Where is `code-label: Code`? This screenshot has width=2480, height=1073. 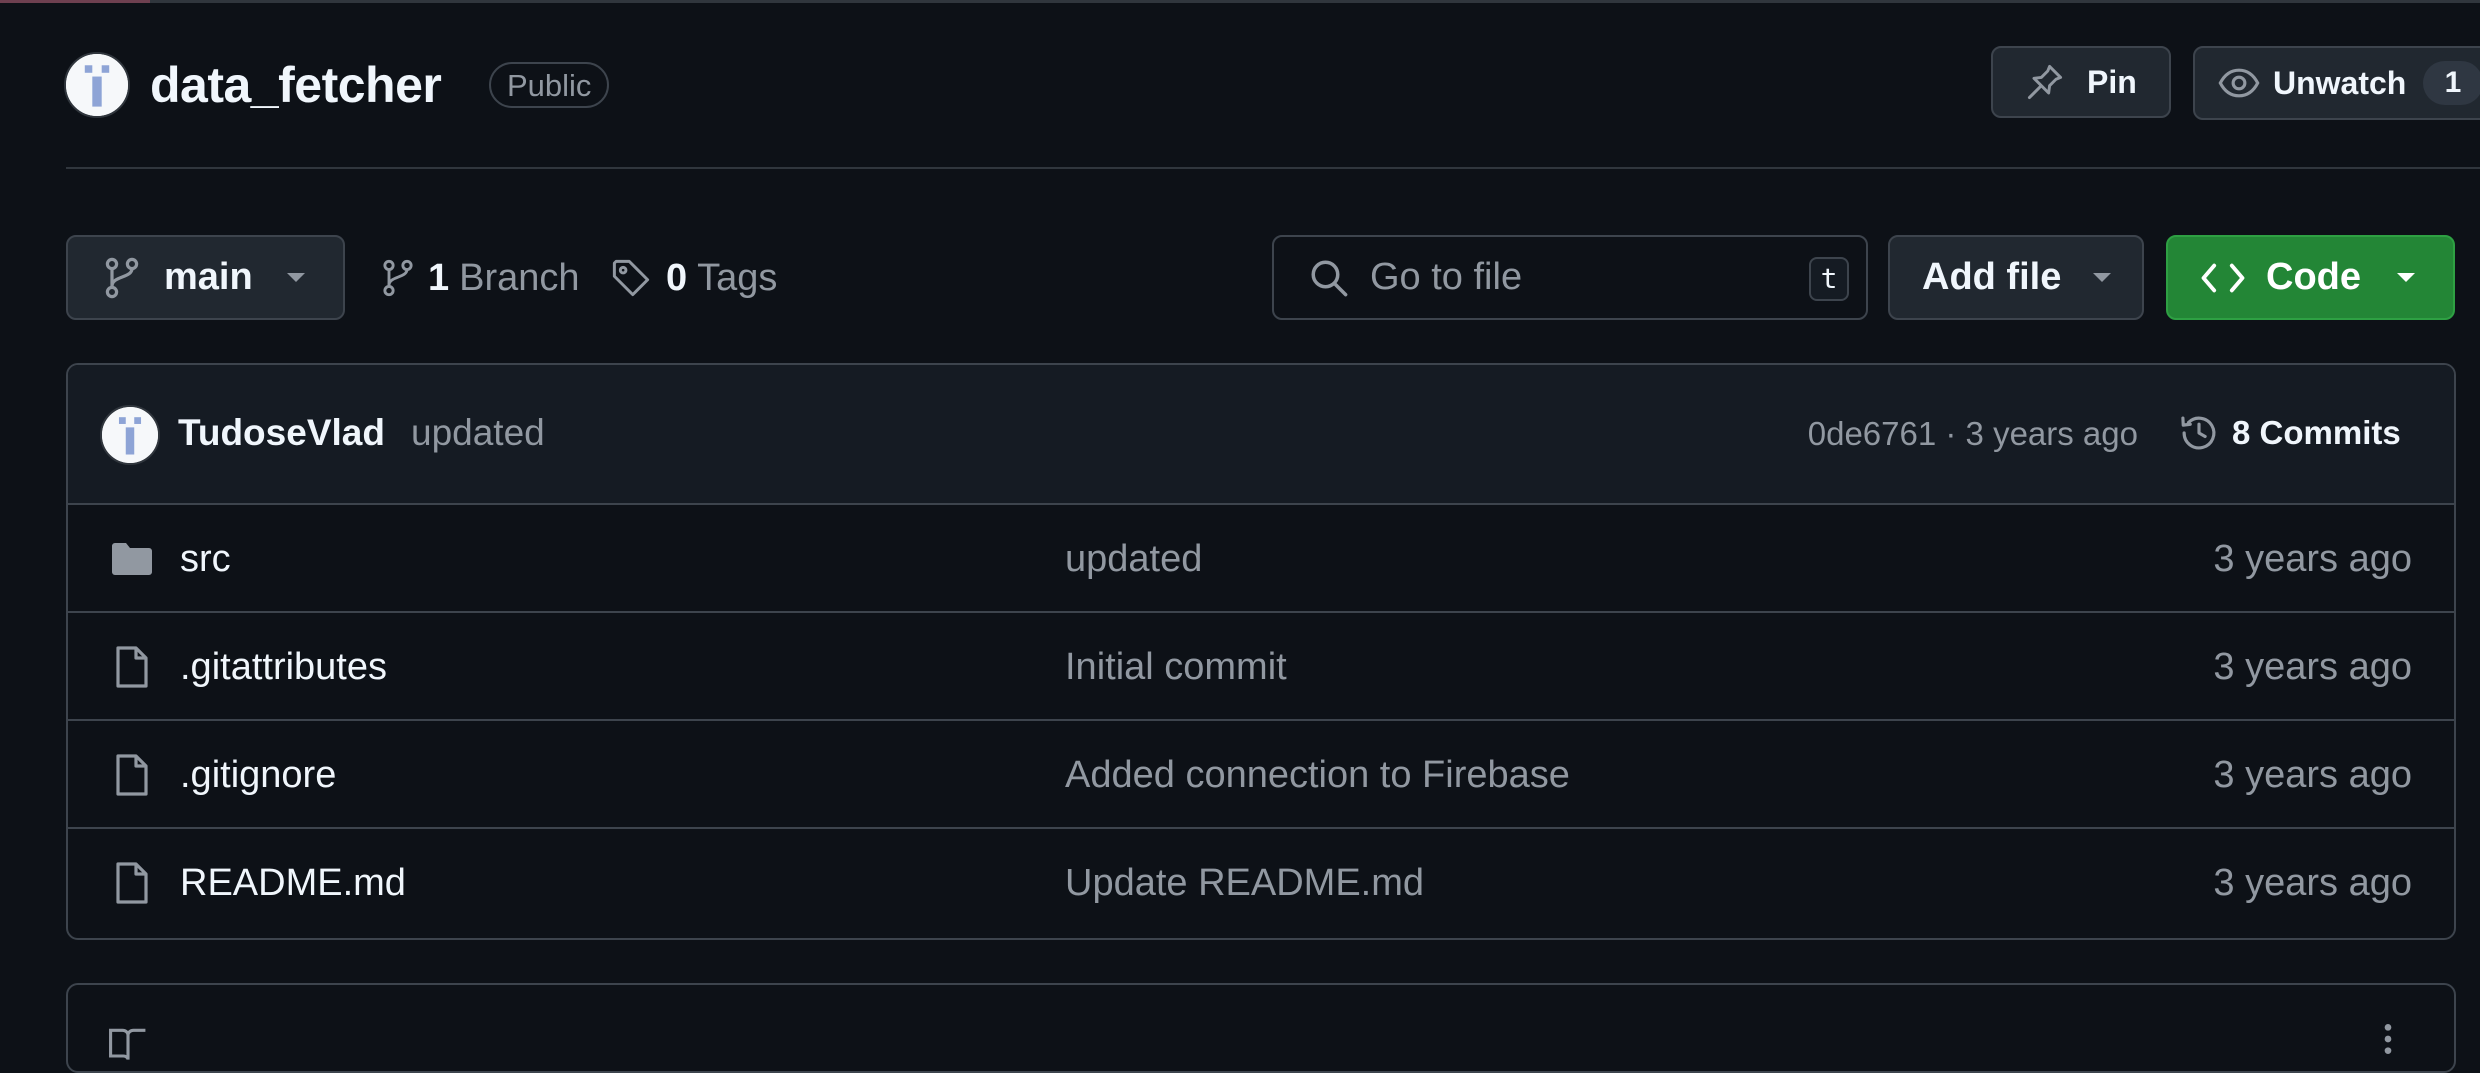
code-label: Code is located at coordinates (2313, 277).